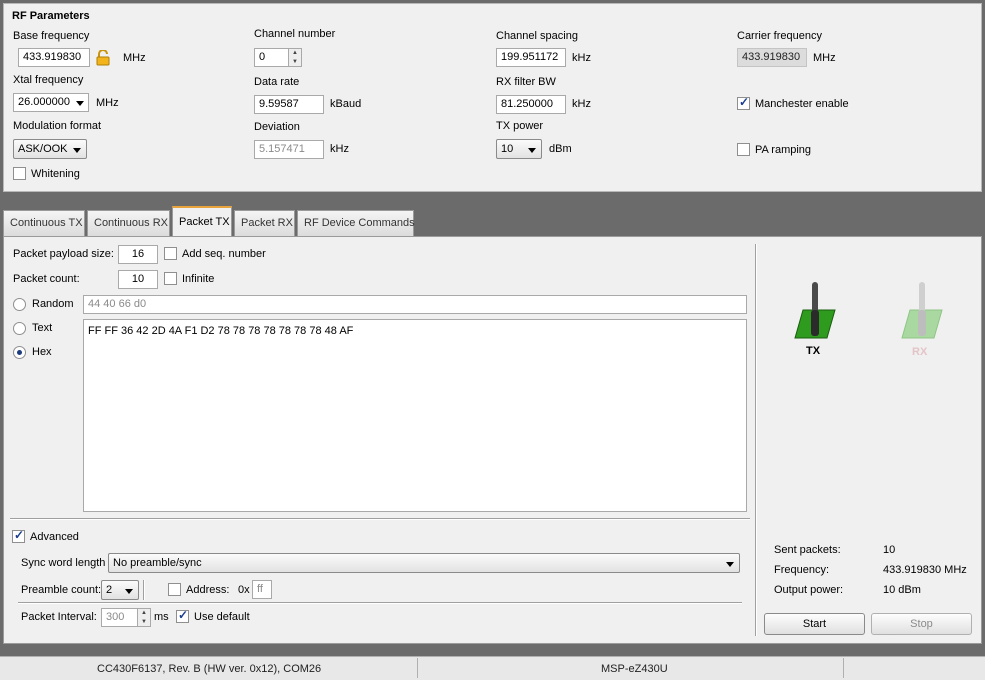  I want to click on channel-number-value: 0, so click(262, 57).